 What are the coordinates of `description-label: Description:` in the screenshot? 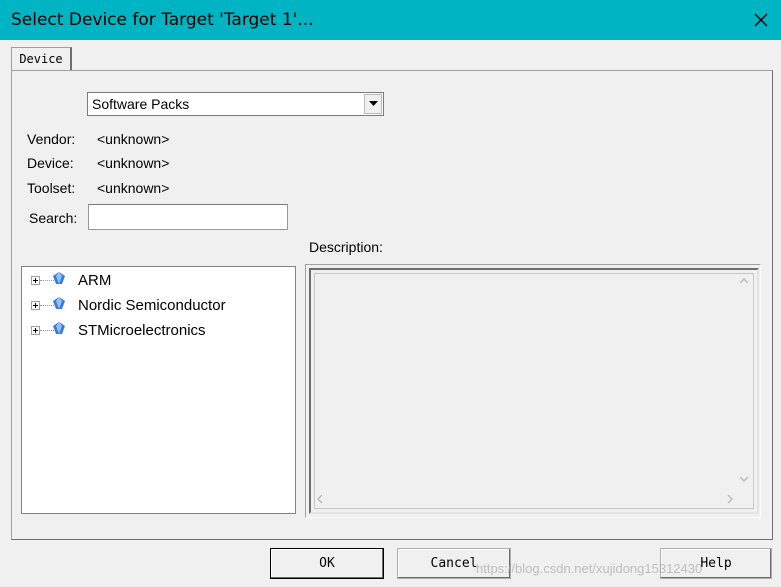 It's located at (346, 247).